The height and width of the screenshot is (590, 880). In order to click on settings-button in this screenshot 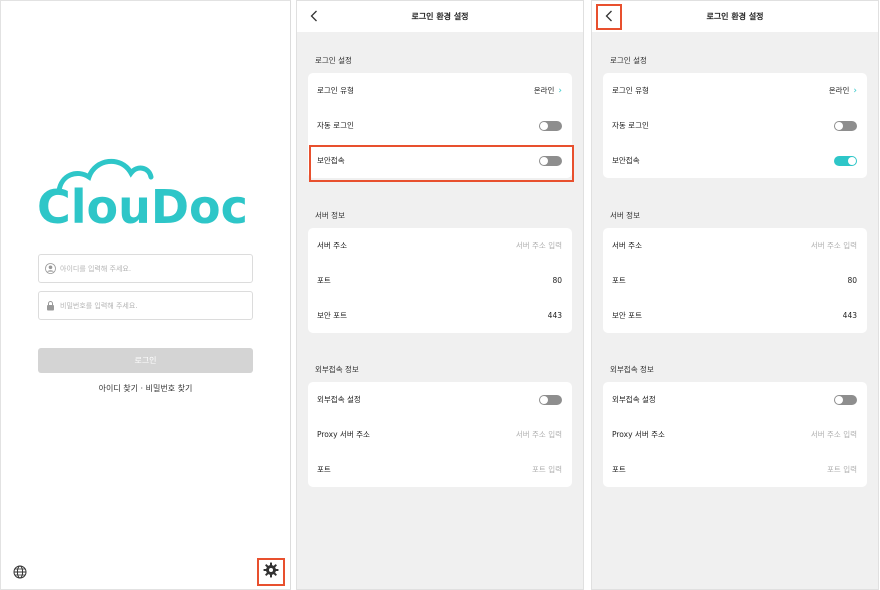, I will do `click(271, 572)`.